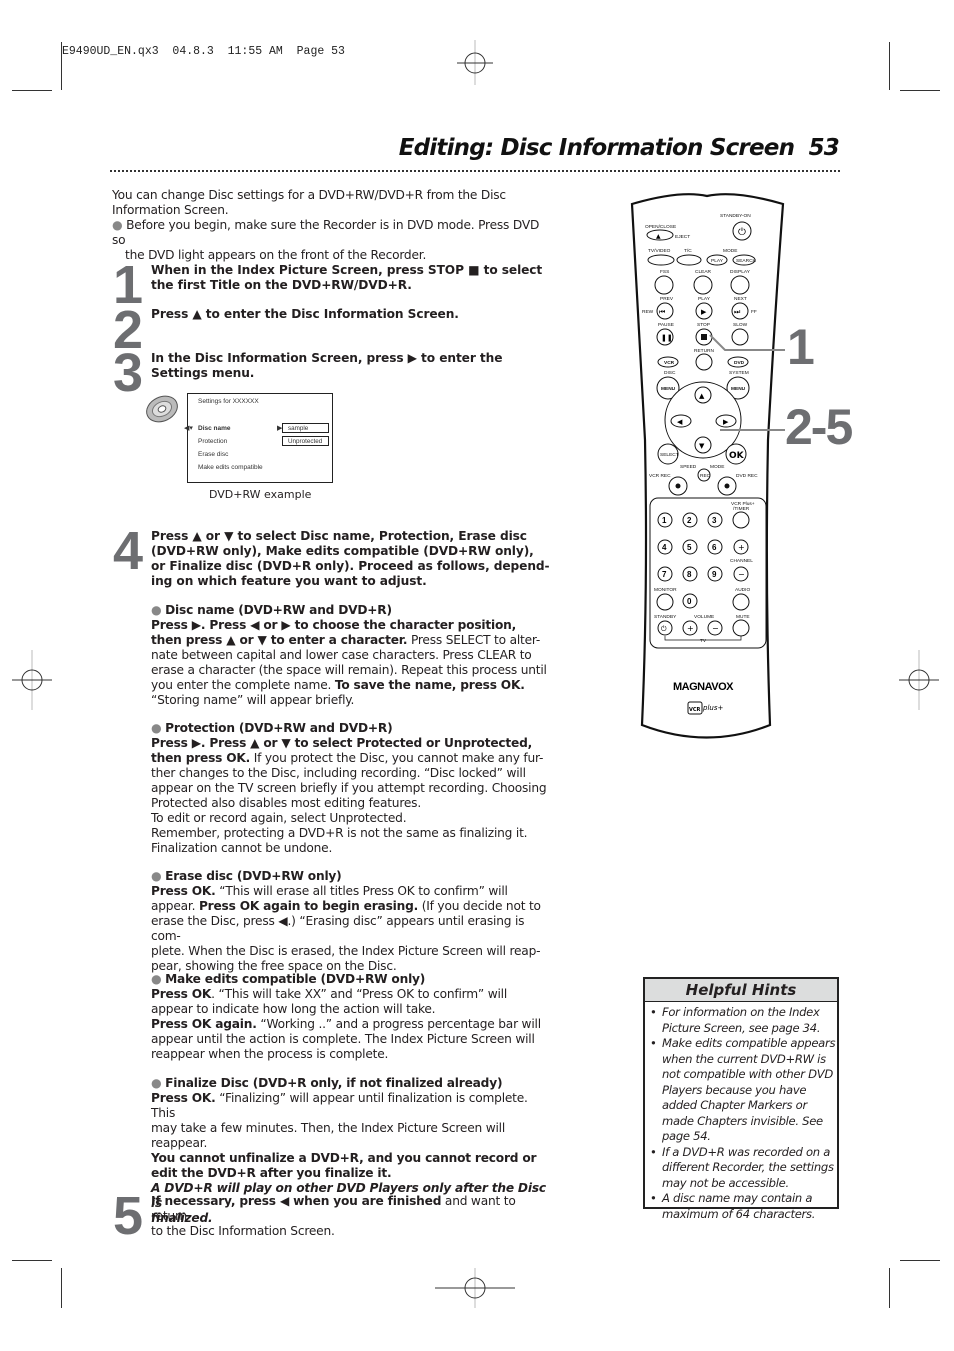 The height and width of the screenshot is (1351, 954). I want to click on section-text: then press ▲ or ▼ to enter a character., so click(279, 640).